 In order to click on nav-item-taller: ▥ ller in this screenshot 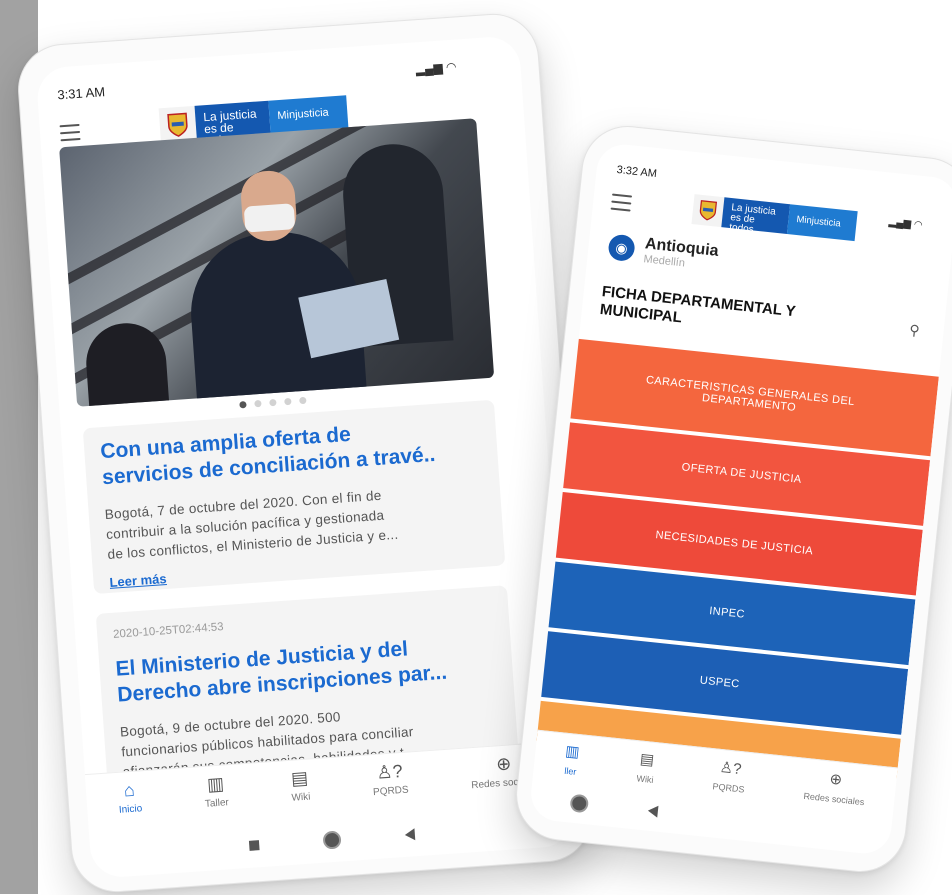, I will do `click(571, 758)`.